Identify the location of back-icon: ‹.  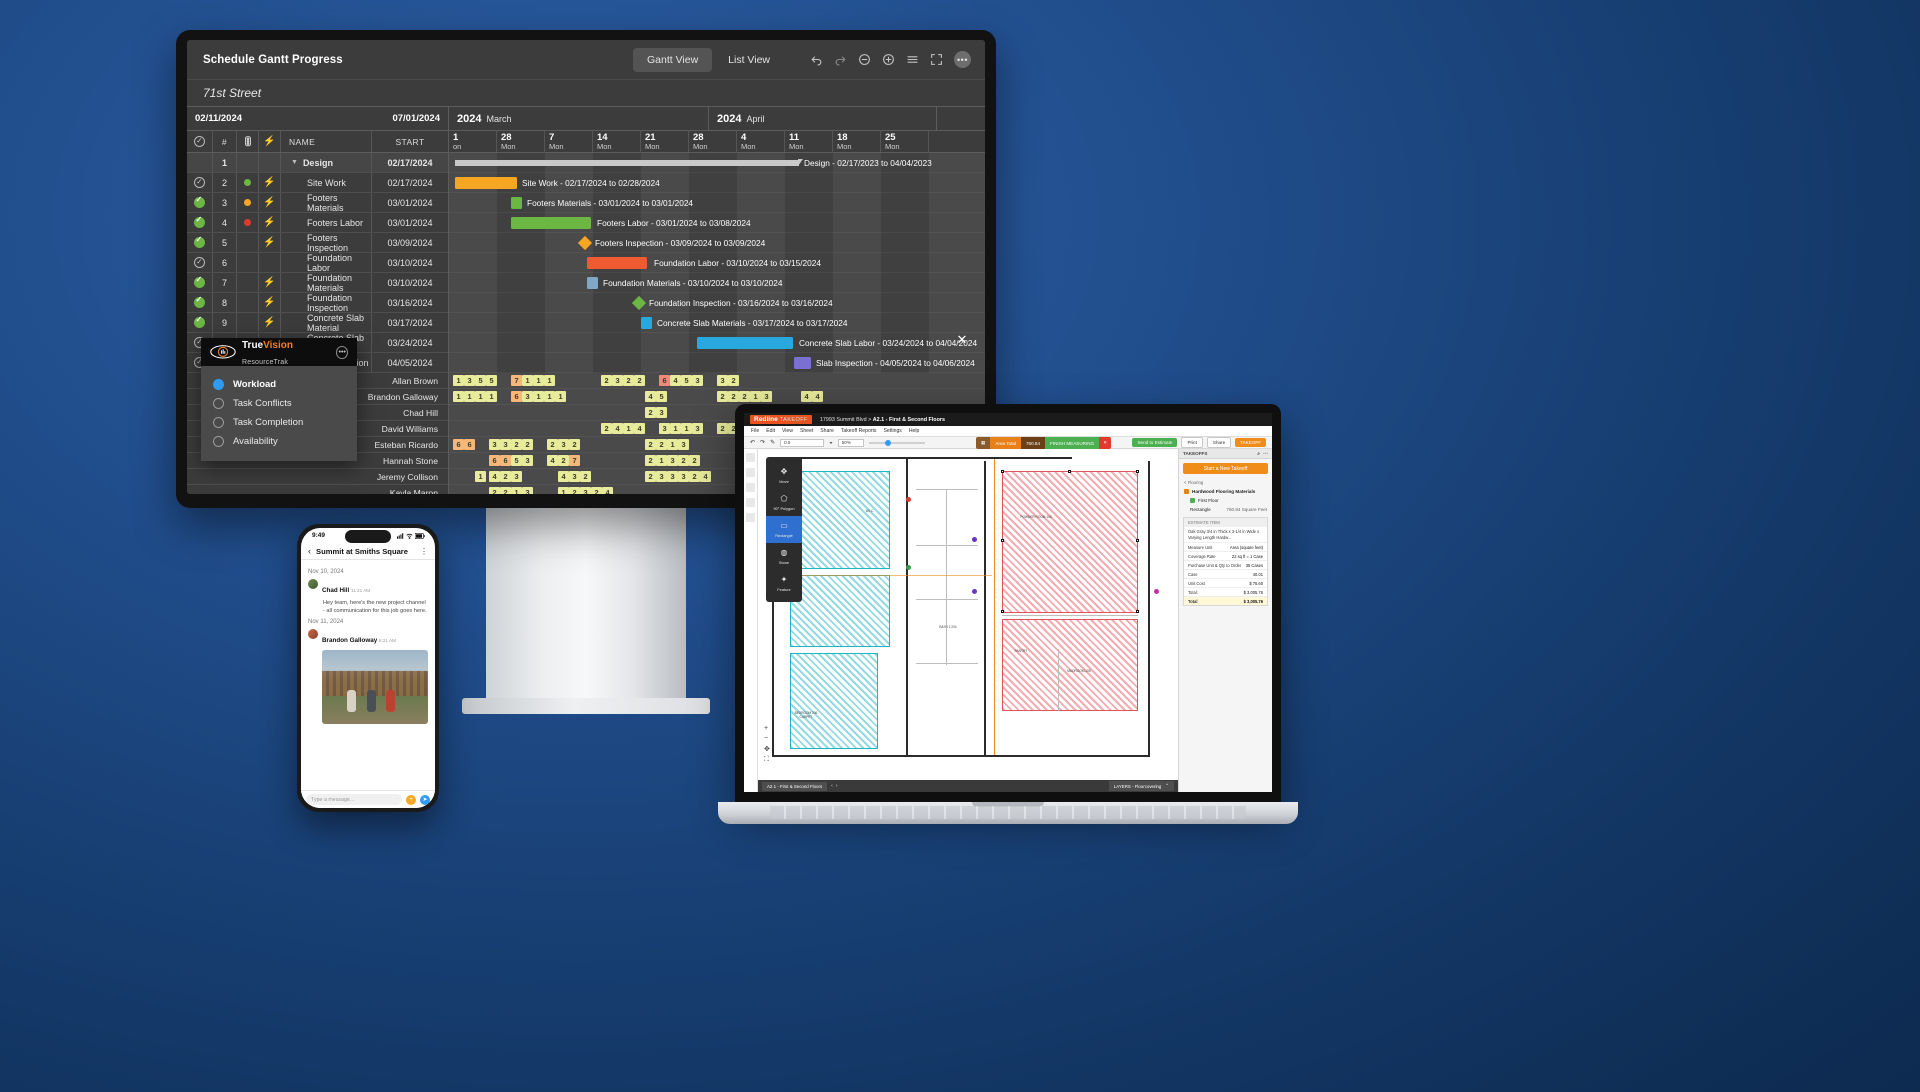
(309, 551).